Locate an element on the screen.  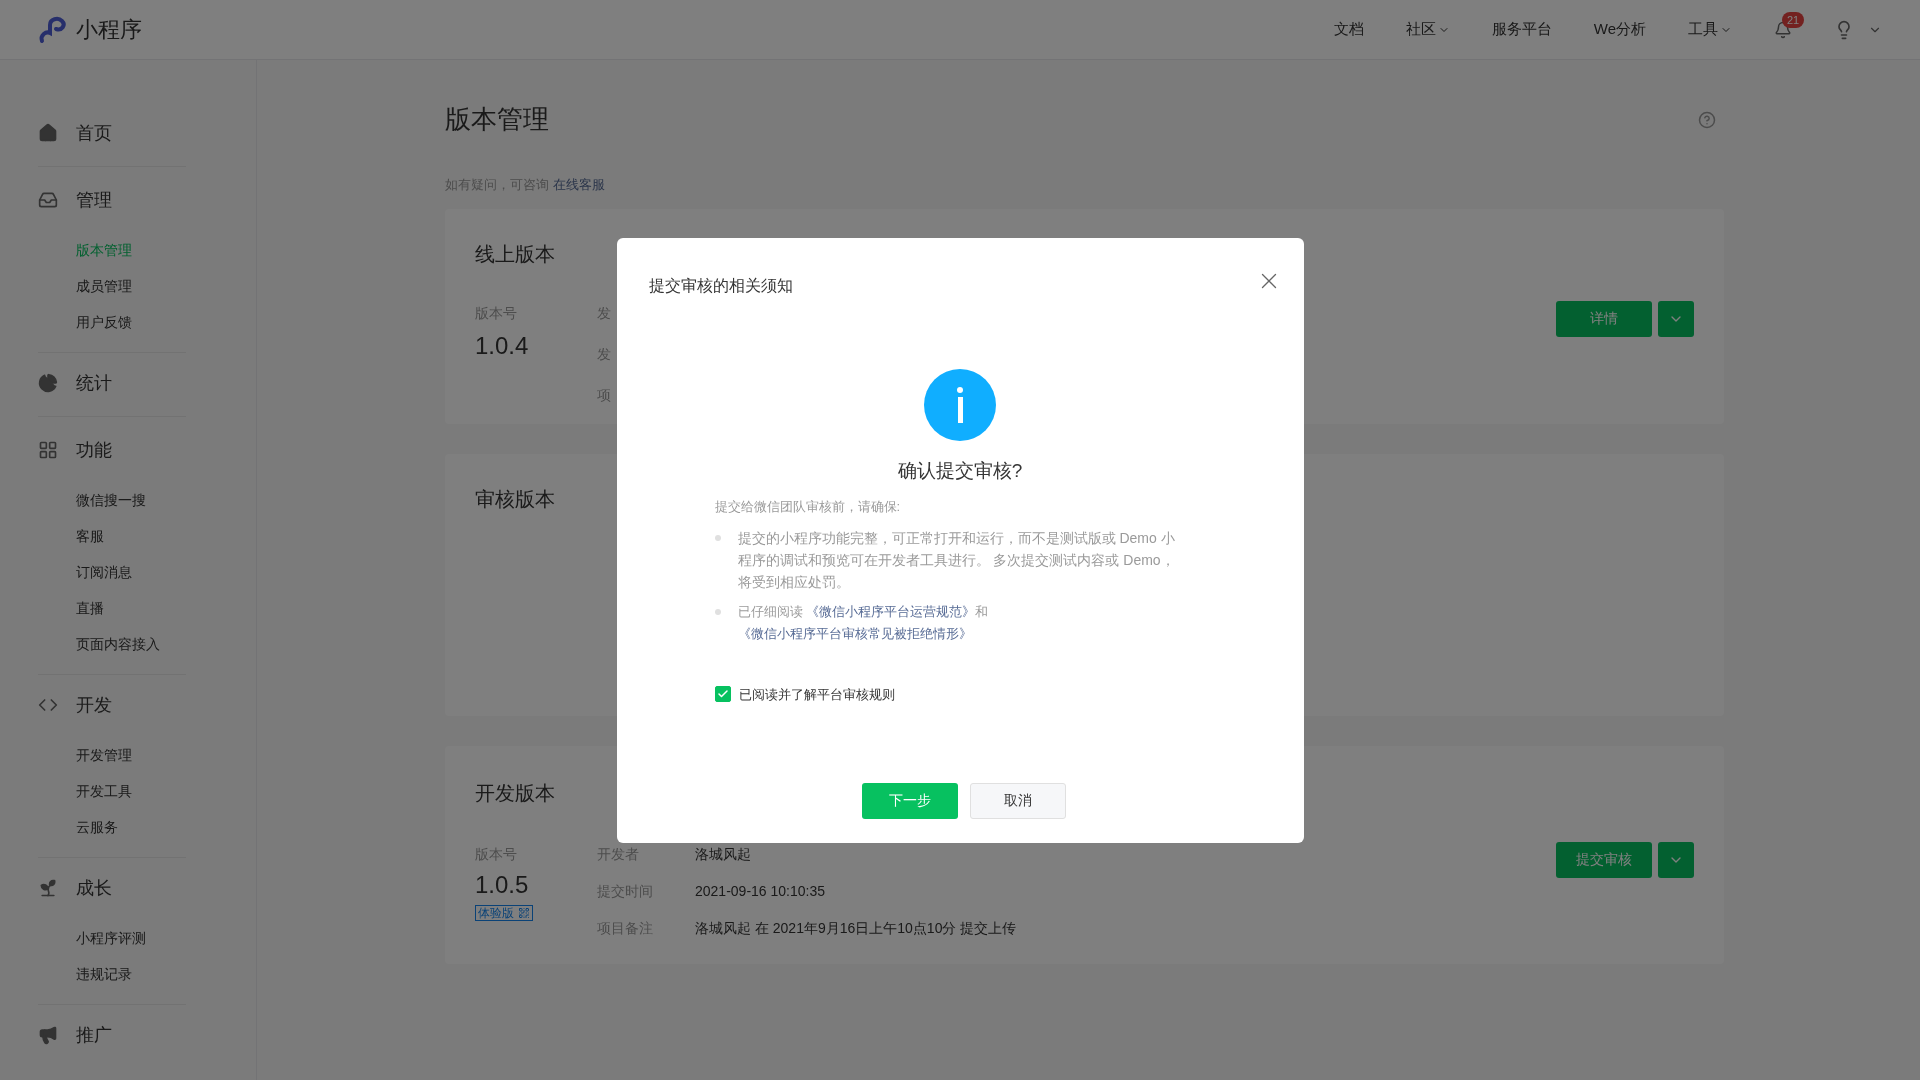
home-icon is located at coordinates (48, 133).